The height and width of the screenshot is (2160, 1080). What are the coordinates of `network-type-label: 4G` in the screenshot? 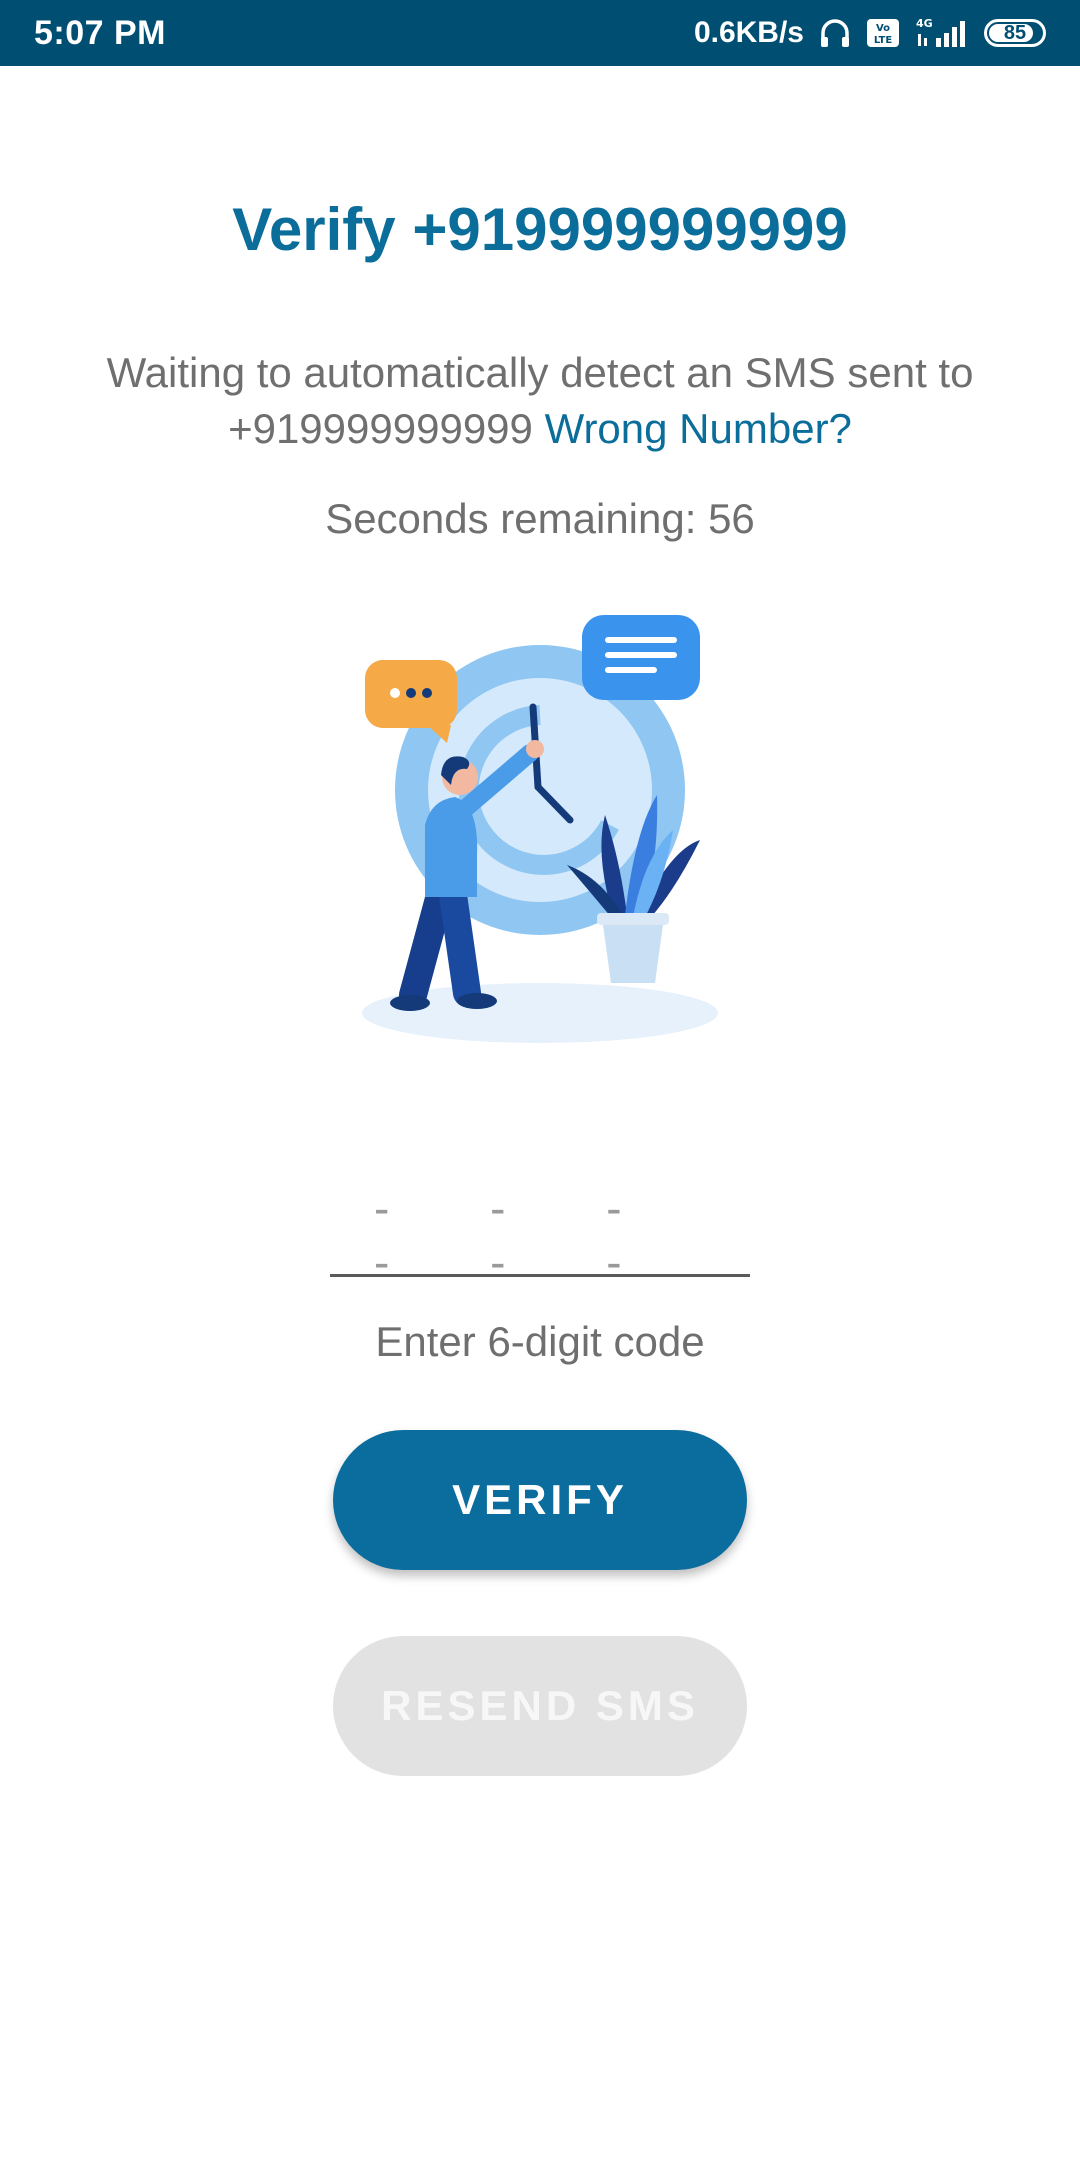 It's located at (924, 23).